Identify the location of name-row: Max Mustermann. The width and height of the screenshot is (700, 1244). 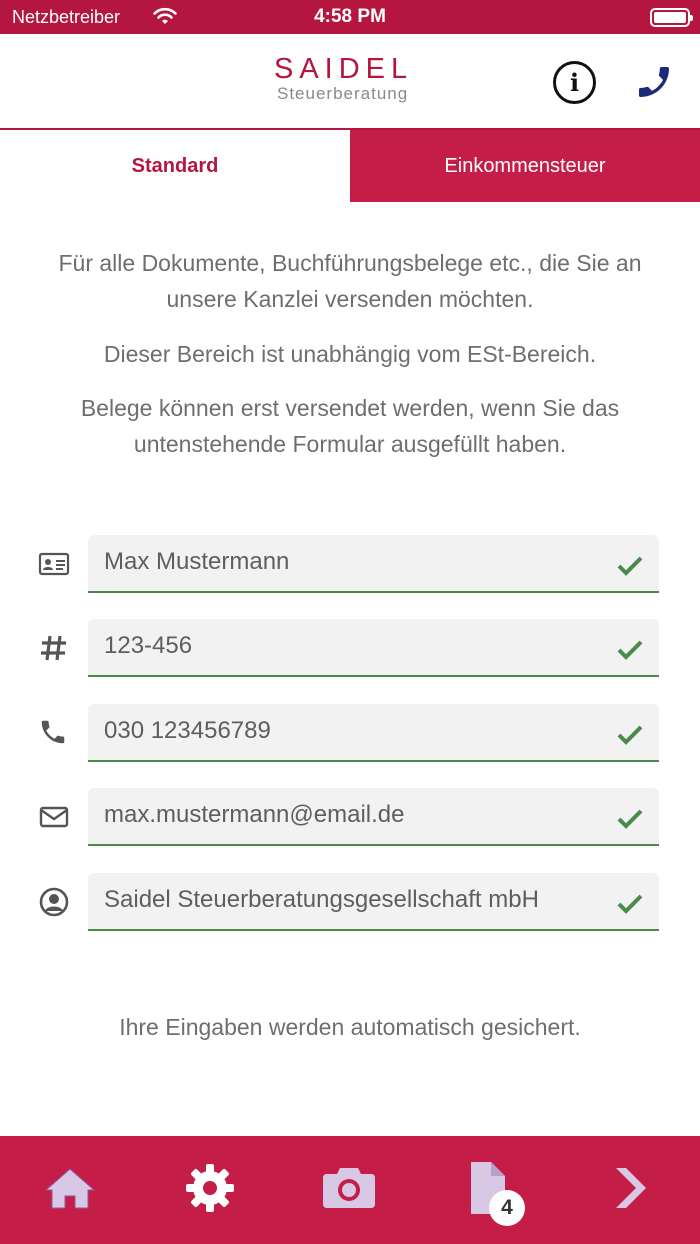
(350, 564).